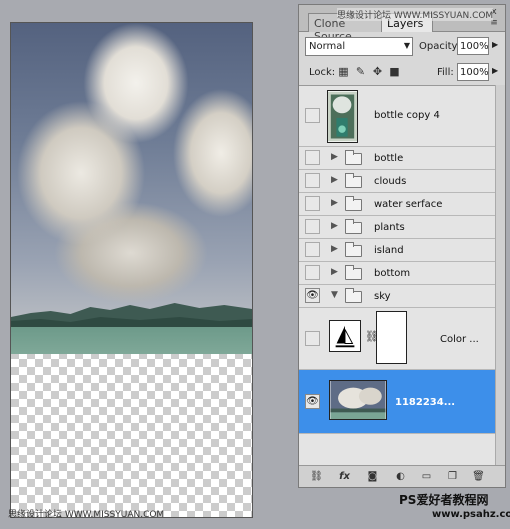 The width and height of the screenshot is (510, 529). Describe the element at coordinates (372, 477) in the screenshot. I see `mask-icon: ◙` at that location.